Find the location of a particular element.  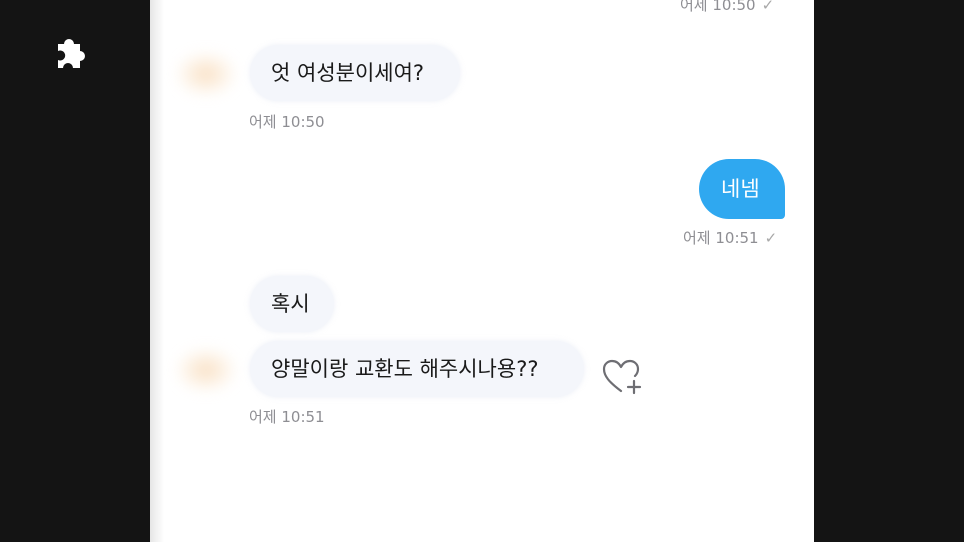

message-timestamp: 어제 10:50 is located at coordinates (287, 121).